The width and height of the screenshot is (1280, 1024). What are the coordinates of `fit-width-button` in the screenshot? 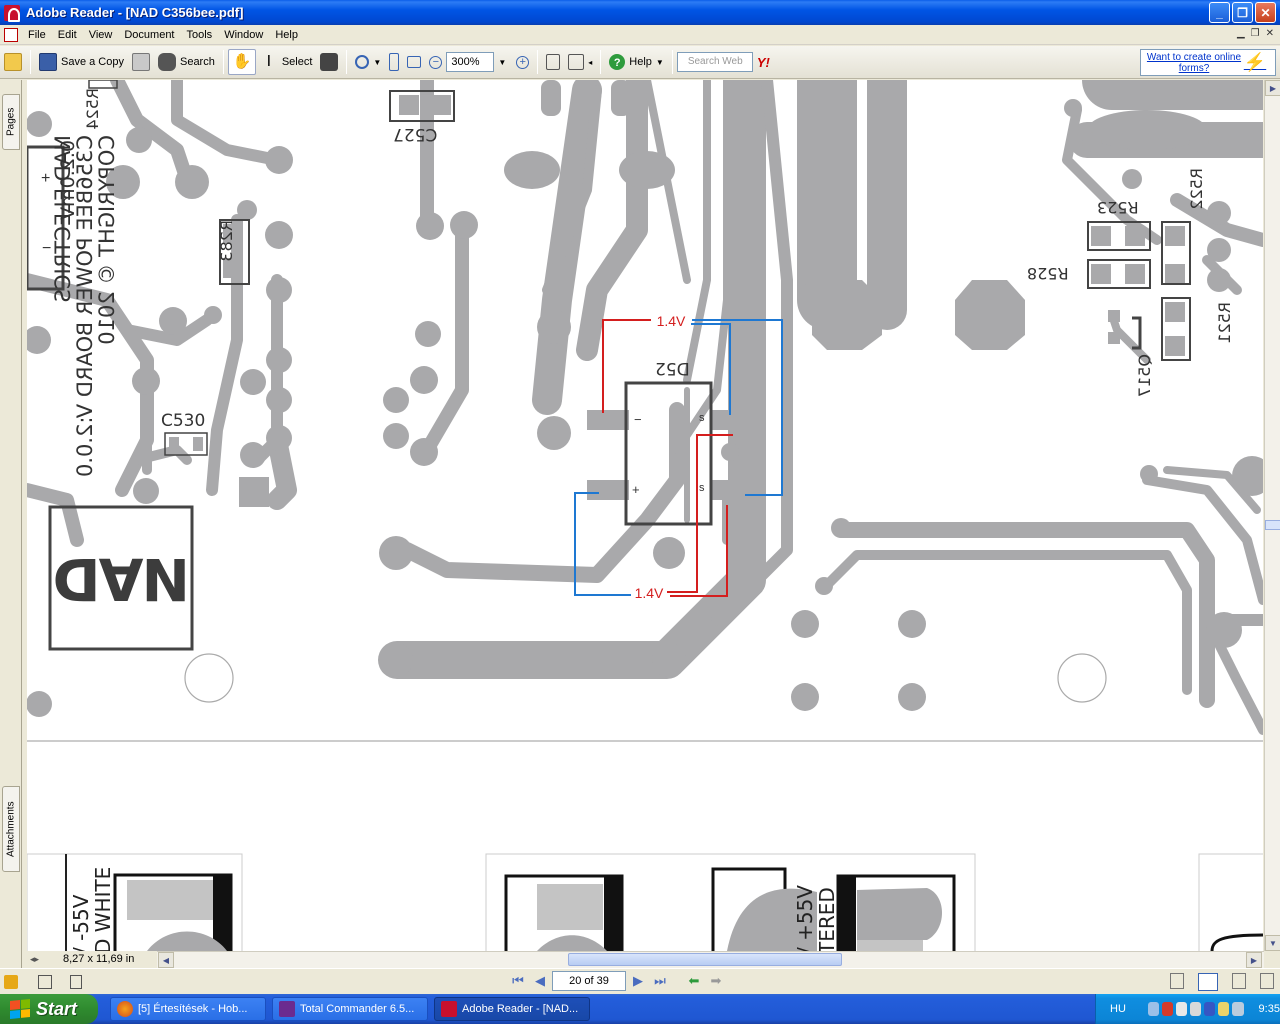 It's located at (414, 62).